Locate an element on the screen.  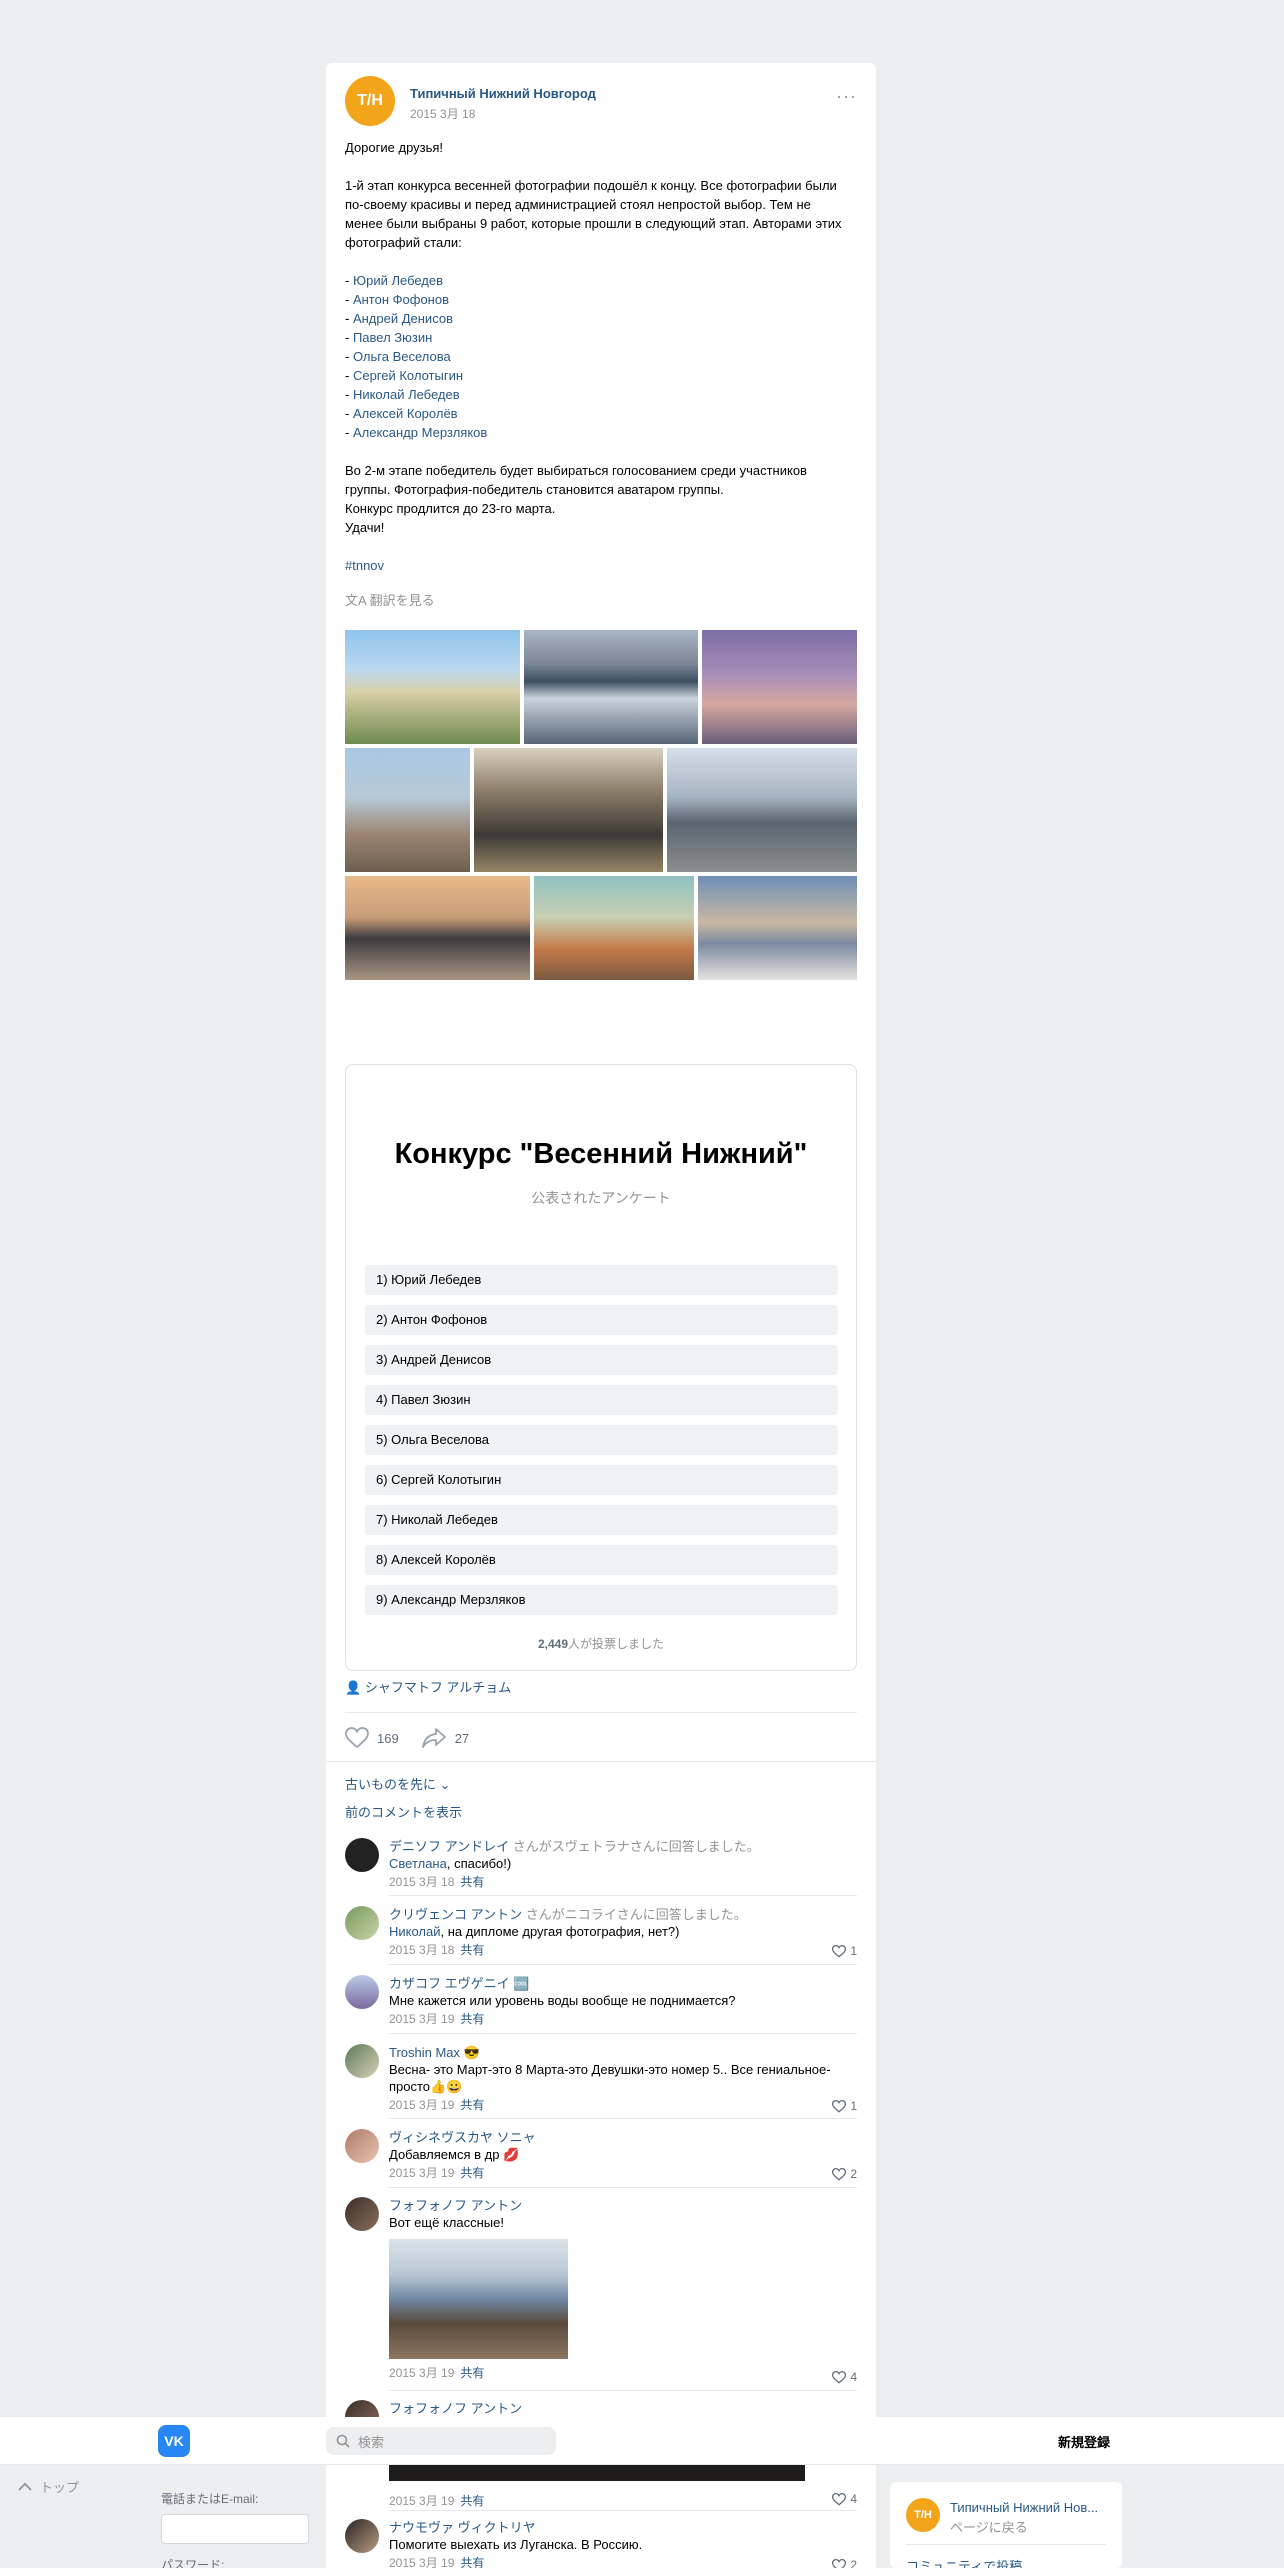
poll-option: 6) Сергей Колотыгин is located at coordinates (601, 1480).